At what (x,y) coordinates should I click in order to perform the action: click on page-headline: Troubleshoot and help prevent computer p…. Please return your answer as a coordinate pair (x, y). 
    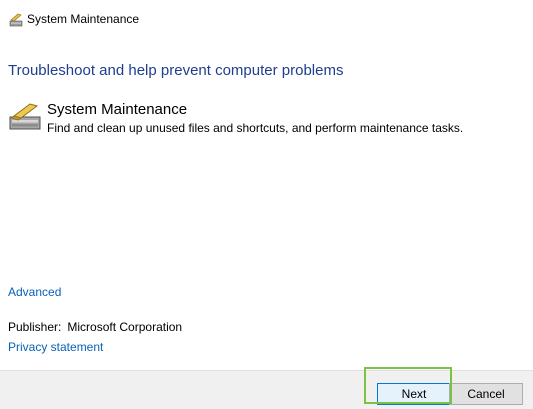
    Looking at the image, I should click on (176, 70).